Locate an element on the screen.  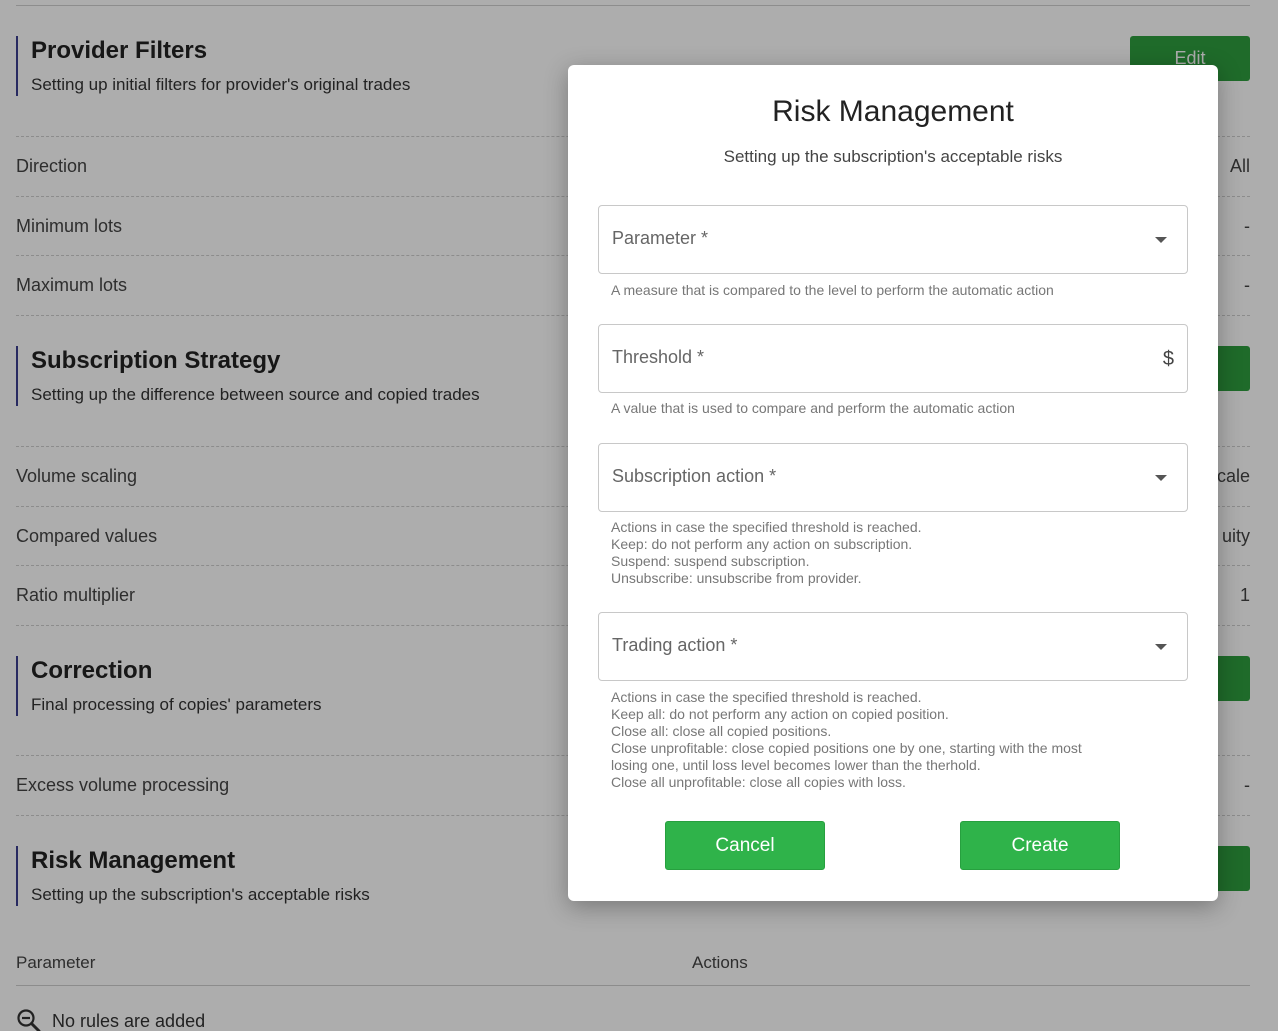
subscription-action-placeholder: Subscription action * is located at coordinates (694, 476).